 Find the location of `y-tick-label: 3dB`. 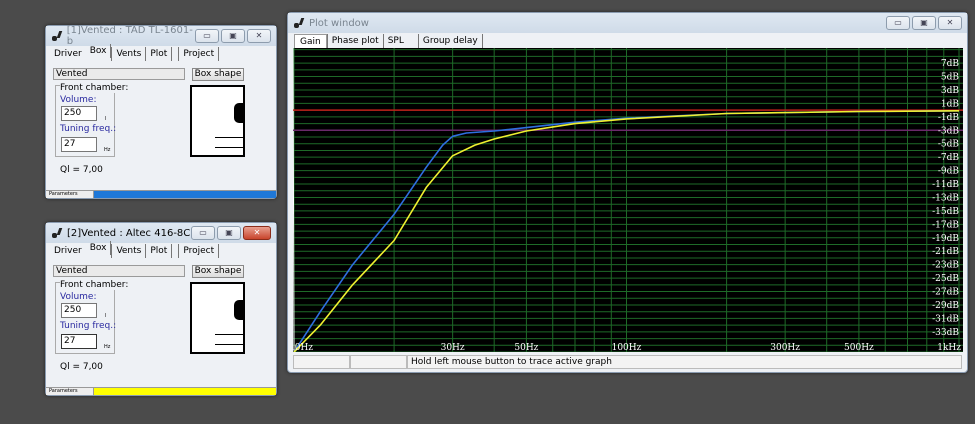

y-tick-label: 3dB is located at coordinates (950, 91).